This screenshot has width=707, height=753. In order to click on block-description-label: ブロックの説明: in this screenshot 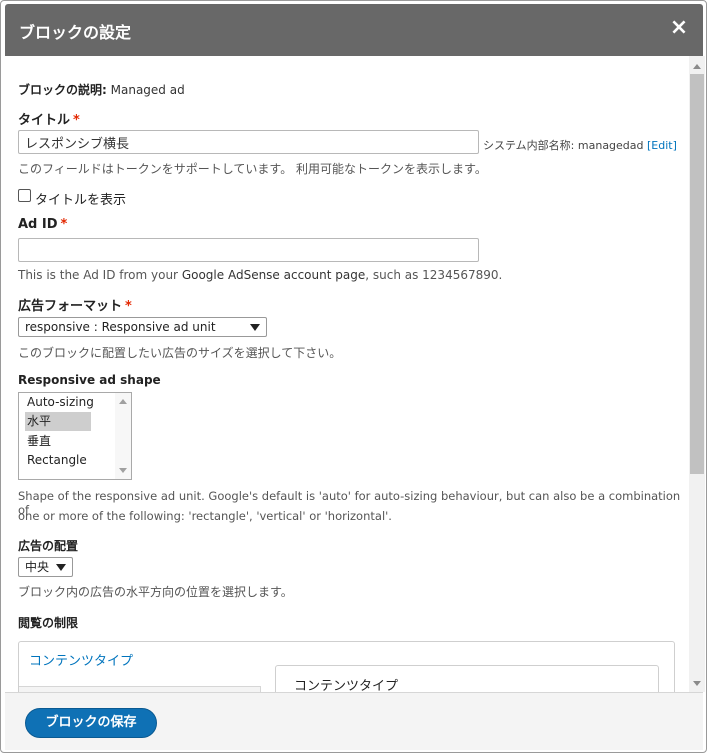, I will do `click(62, 90)`.